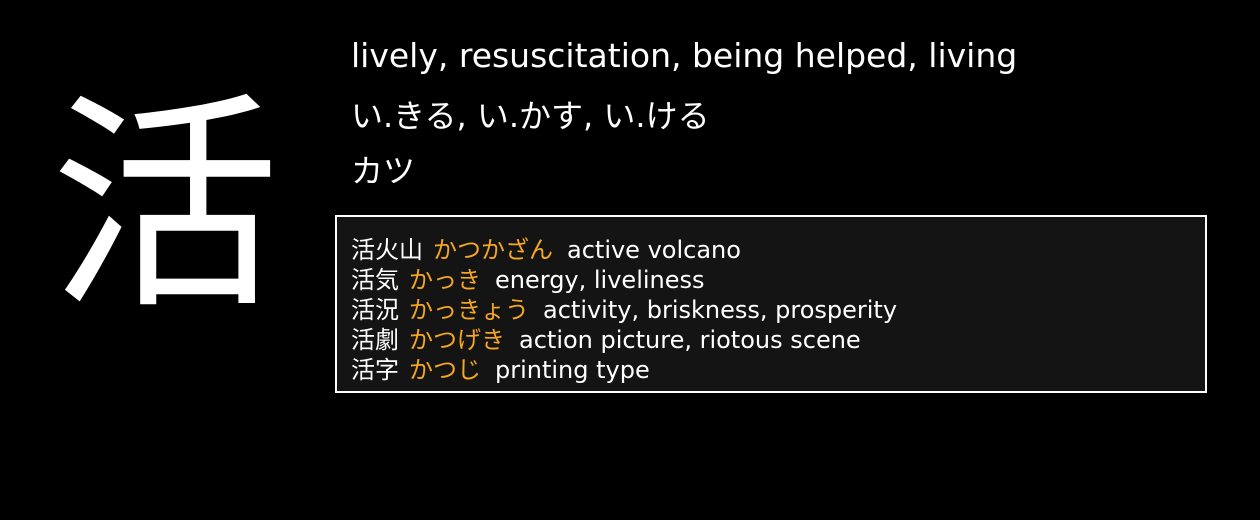  I want to click on vocabulary-row: 活気 かっき energy, liveliness, so click(778, 280).